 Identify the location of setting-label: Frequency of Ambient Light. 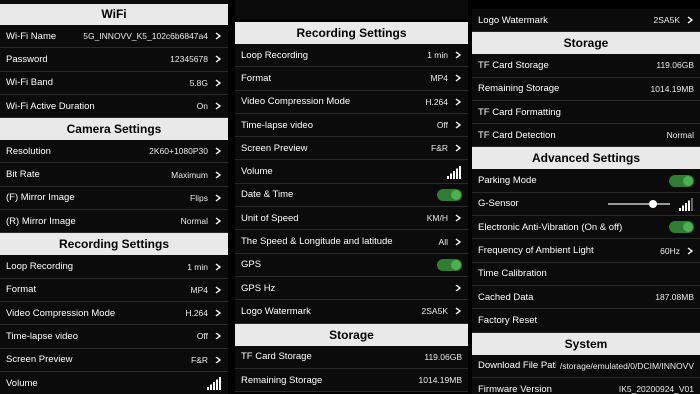
(536, 251).